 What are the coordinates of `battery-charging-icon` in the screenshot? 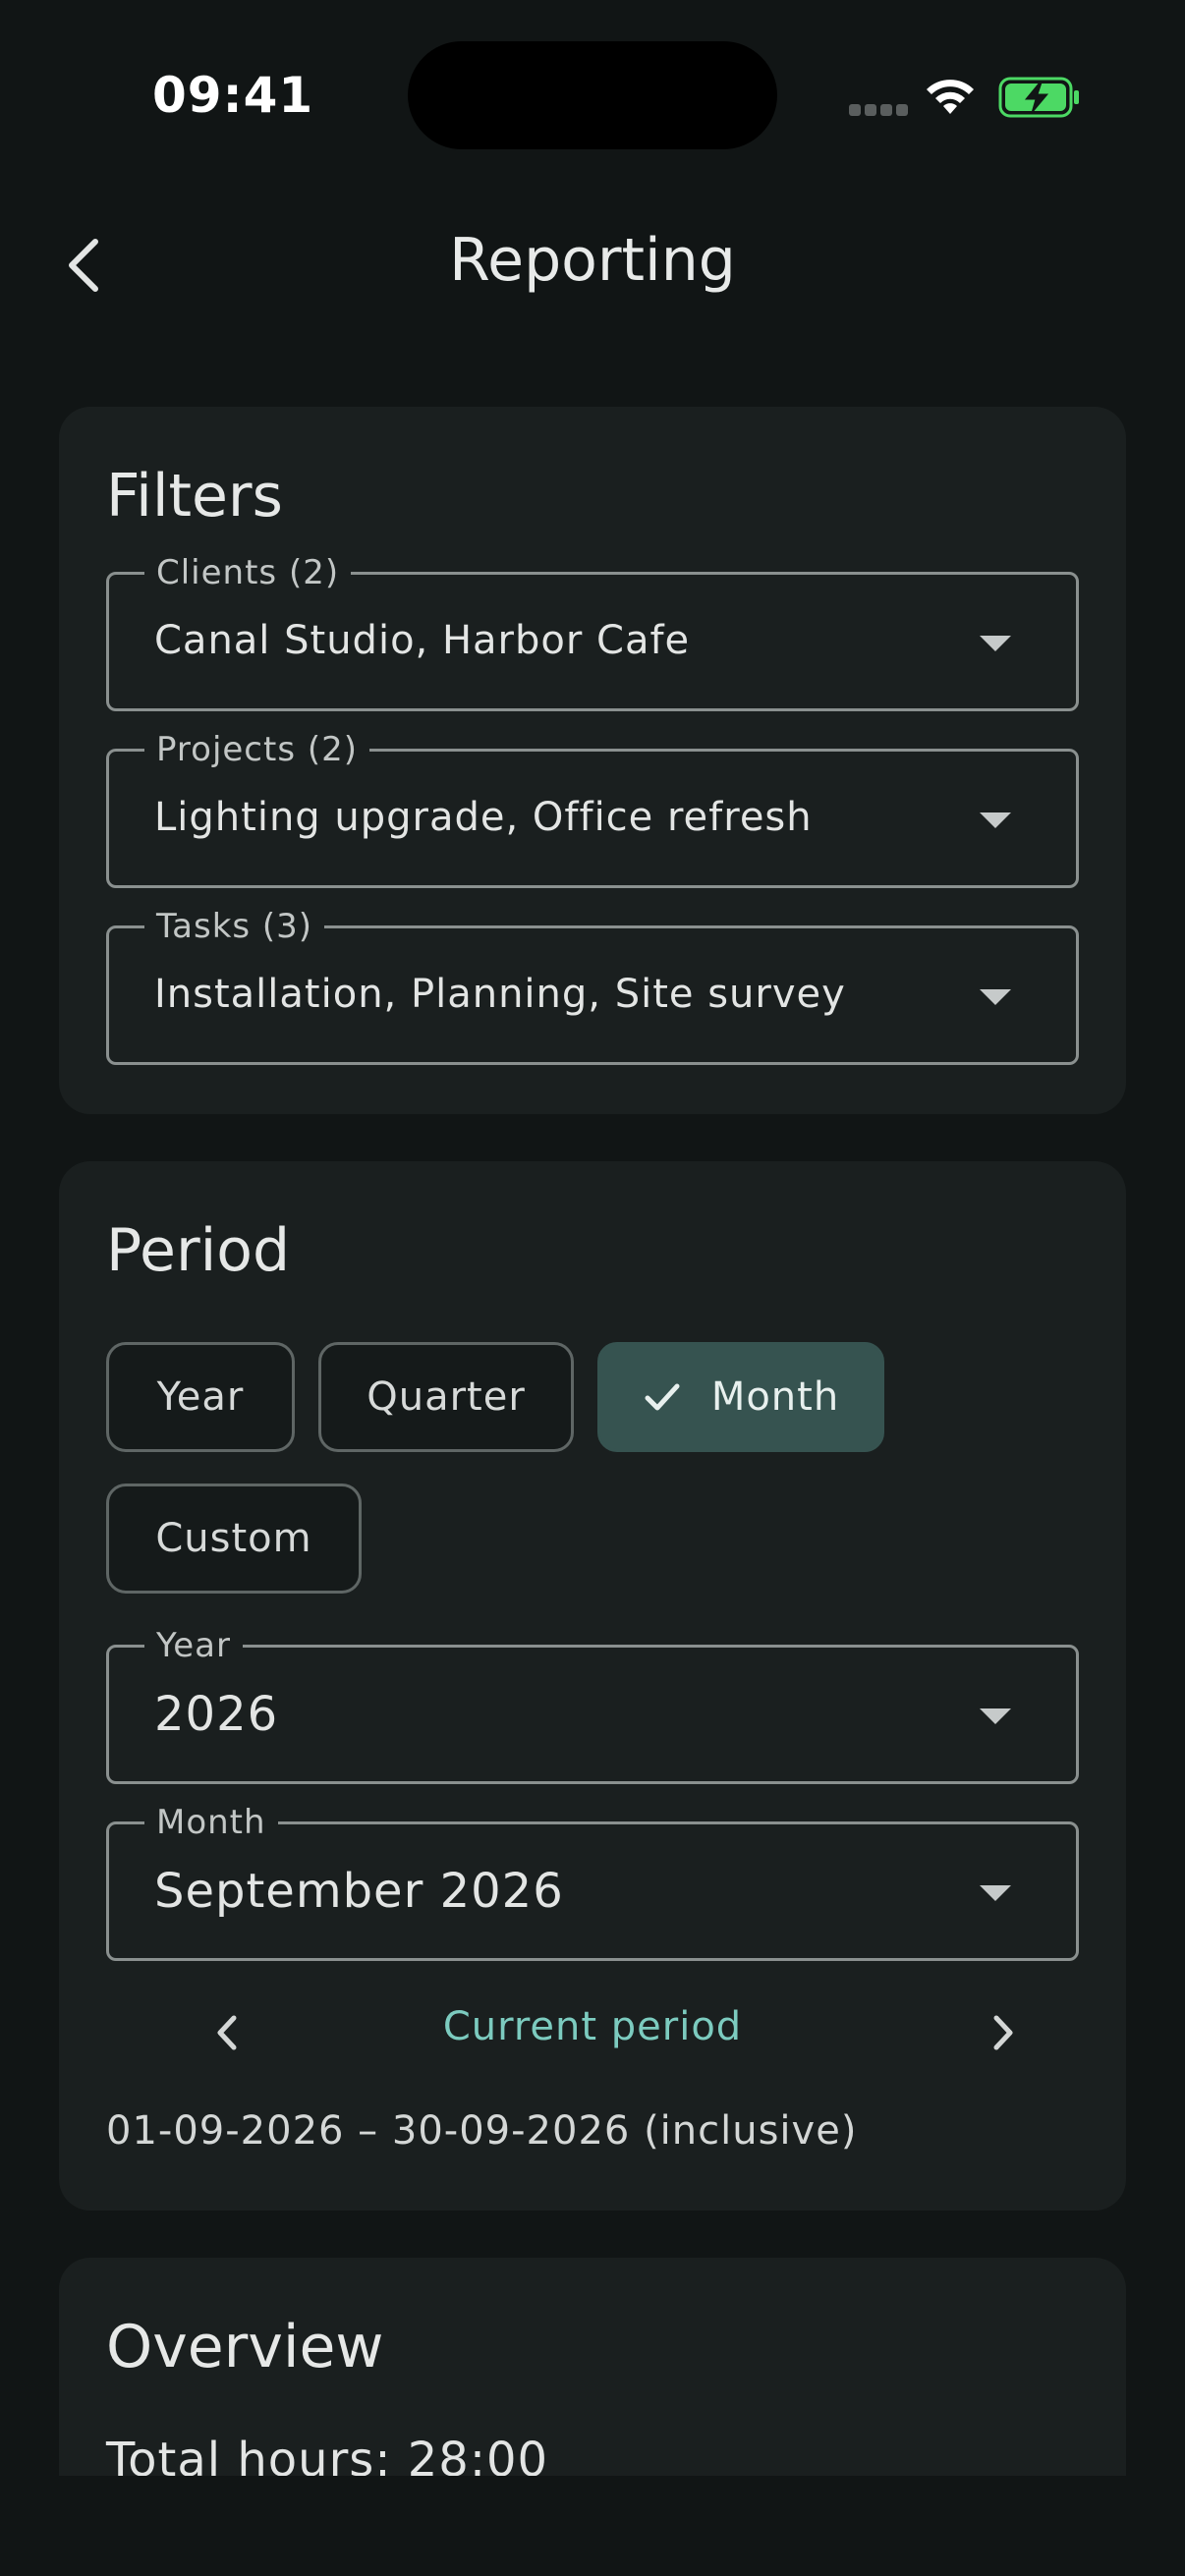 It's located at (1038, 97).